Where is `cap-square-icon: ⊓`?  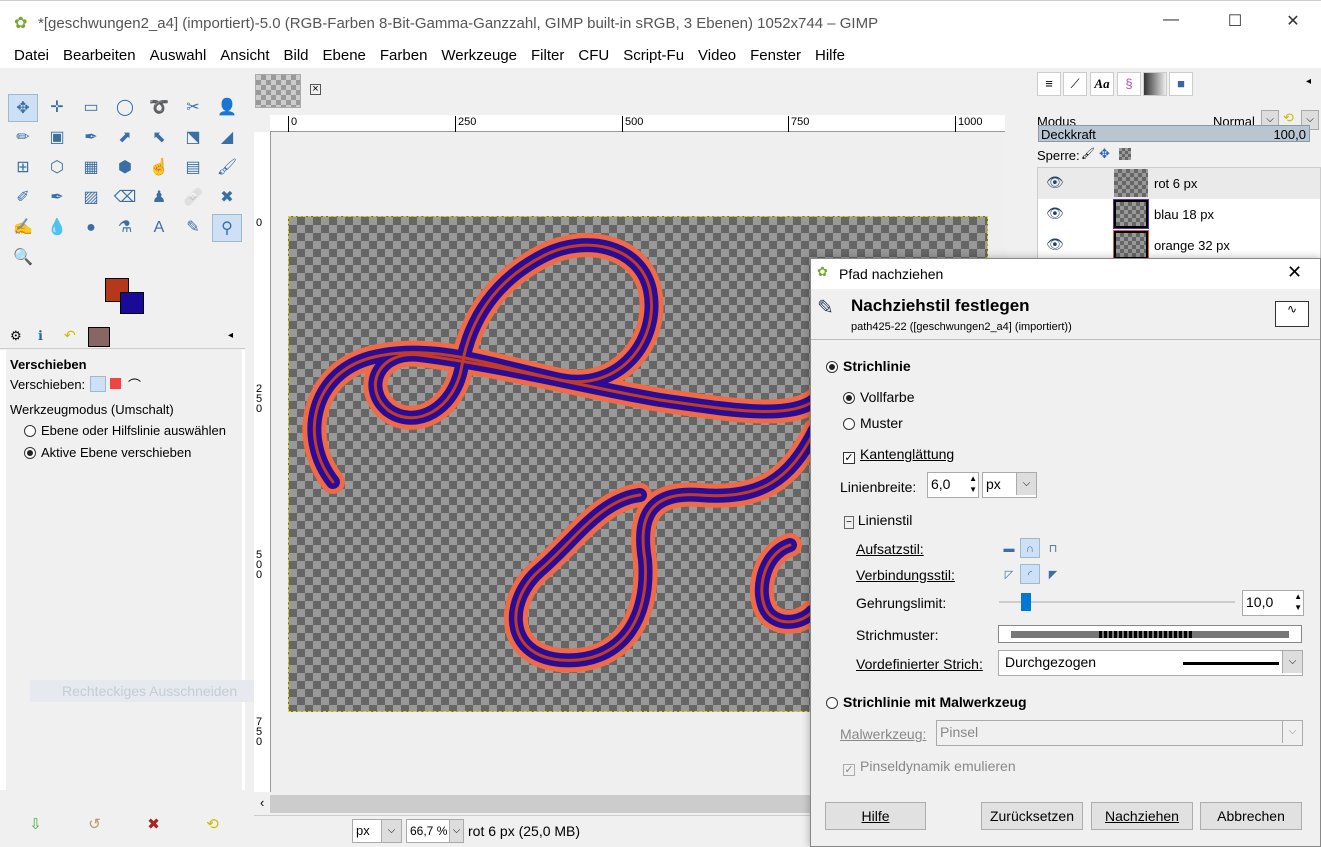
cap-square-icon: ⊓ is located at coordinates (1053, 549).